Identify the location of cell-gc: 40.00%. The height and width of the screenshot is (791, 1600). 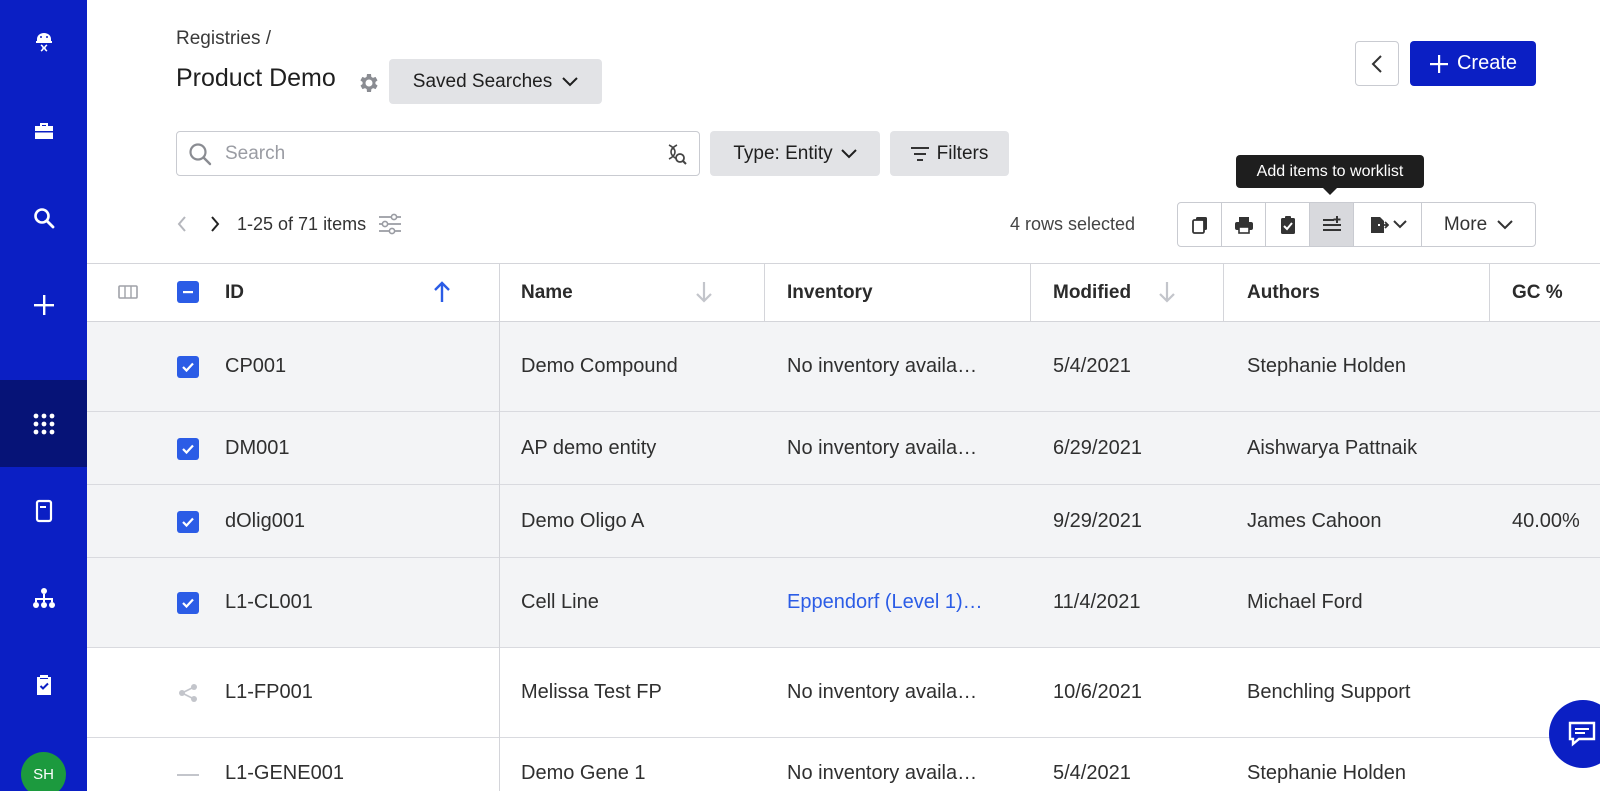
(1546, 521).